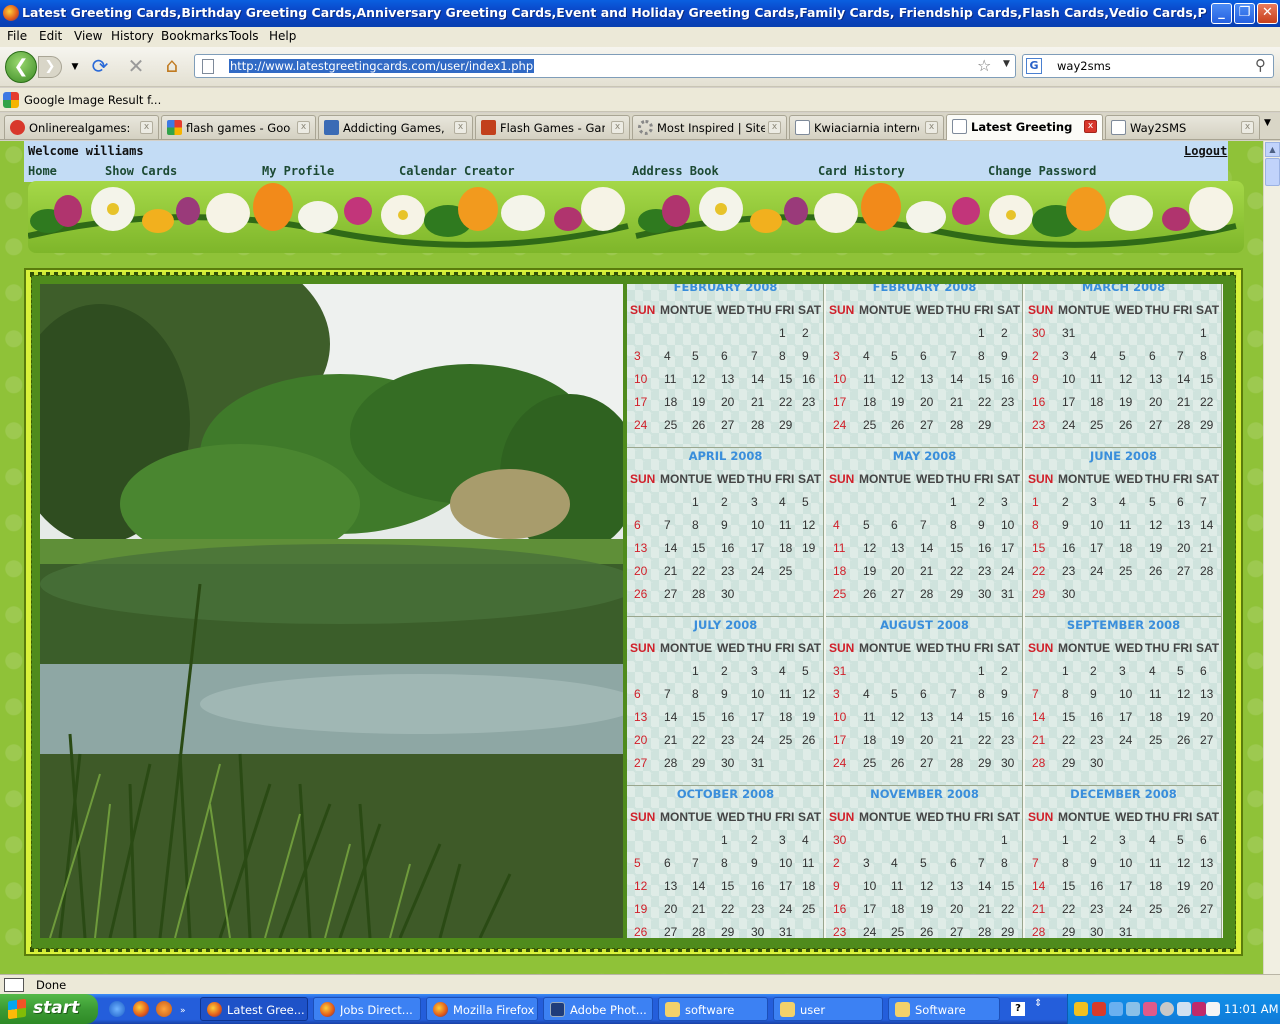  Describe the element at coordinates (758, 425) in the screenshot. I see `calendar-day: 28` at that location.